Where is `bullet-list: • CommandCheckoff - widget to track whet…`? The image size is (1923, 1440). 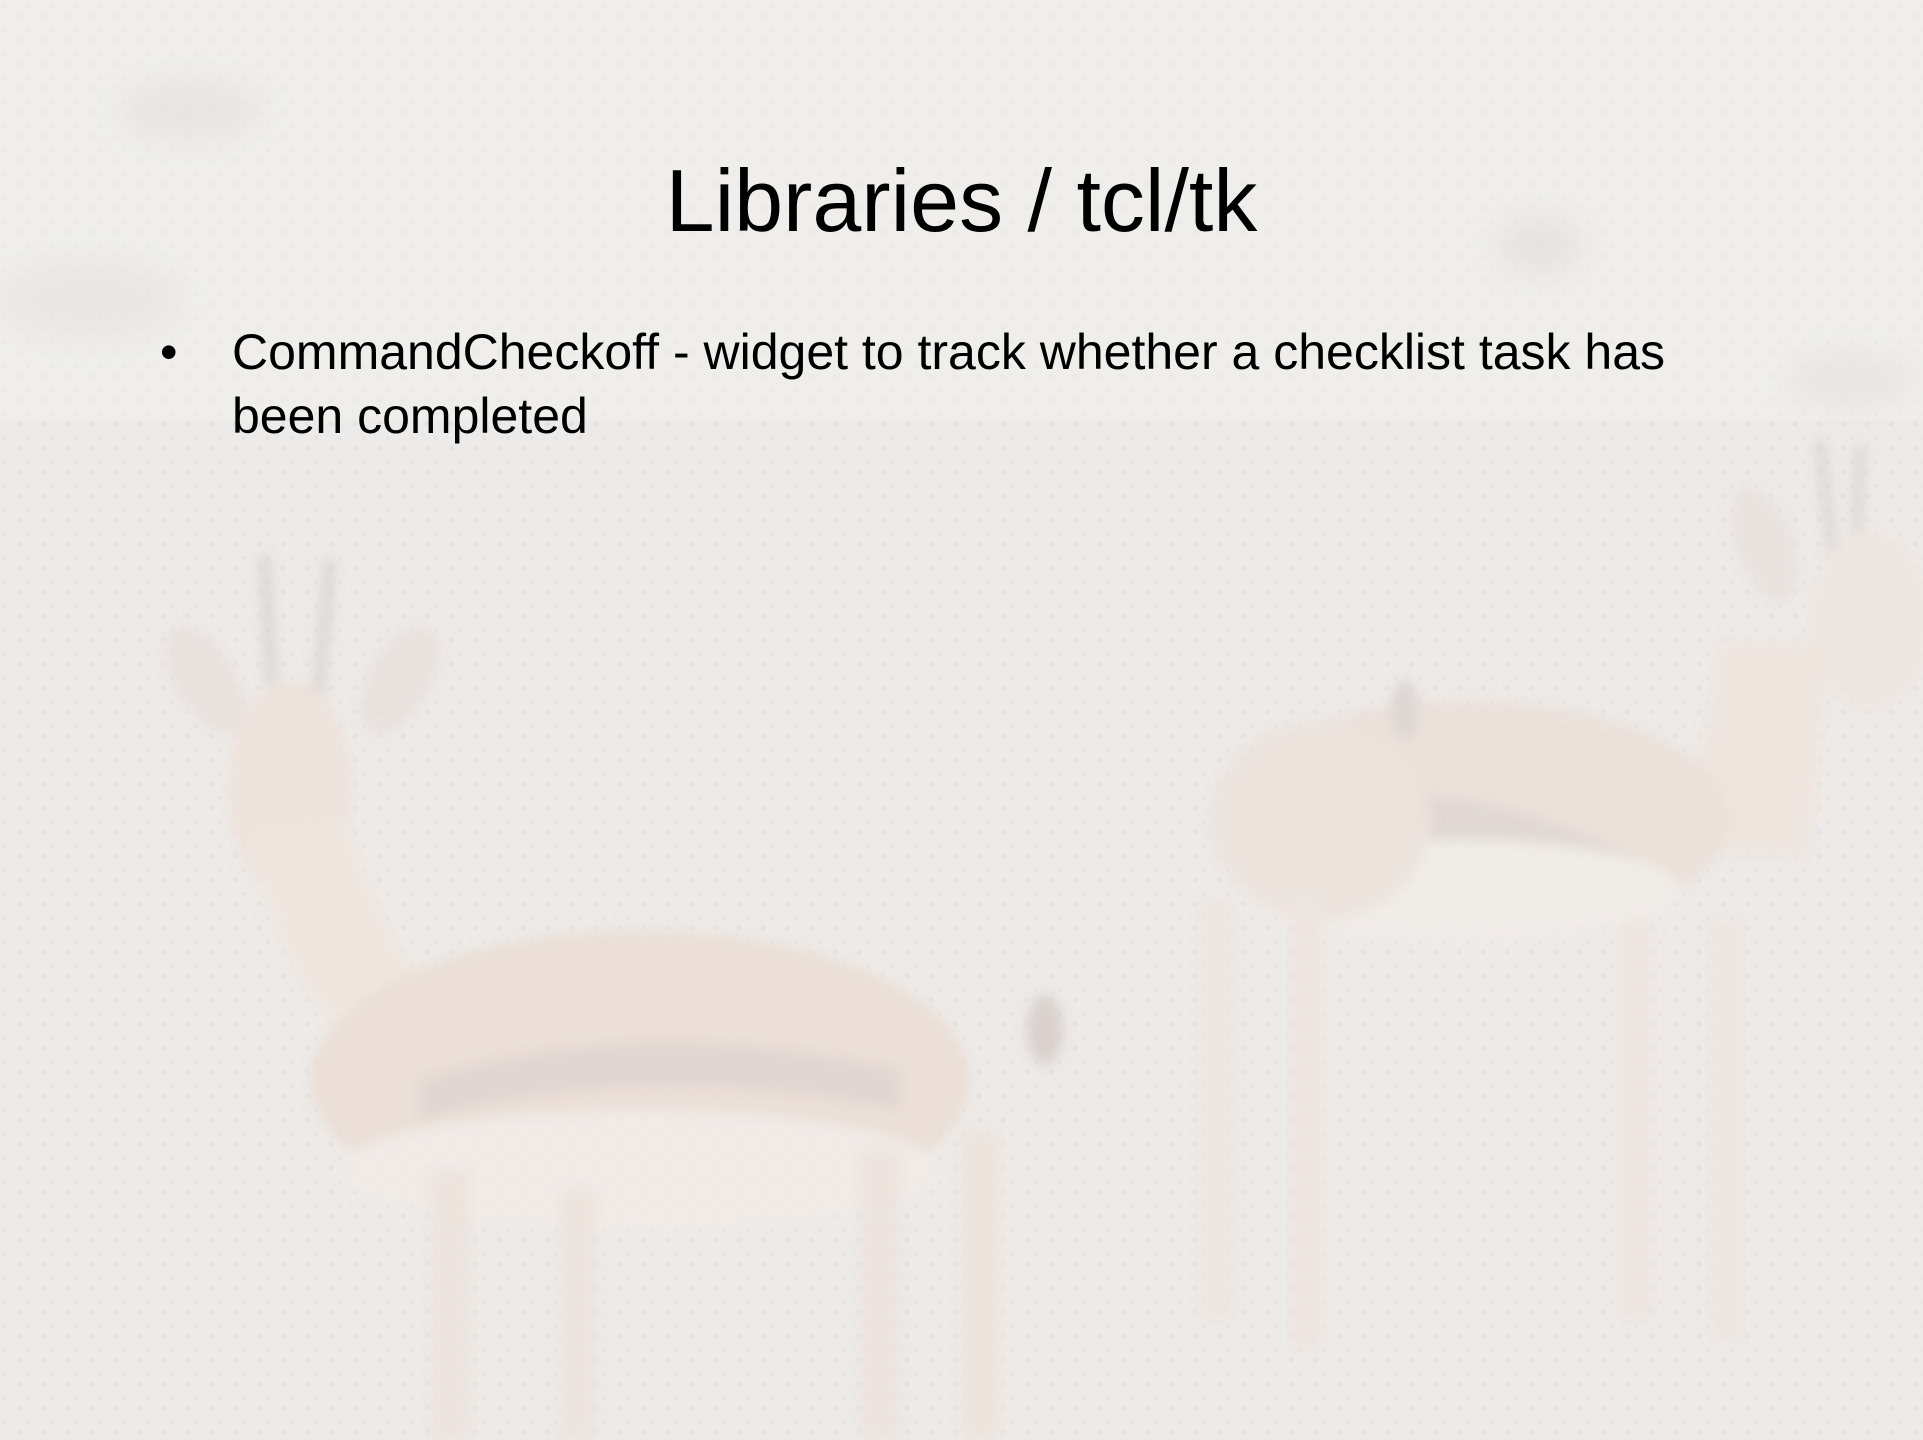
bullet-list: • CommandCheckoff - widget to track whet… is located at coordinates (940, 384).